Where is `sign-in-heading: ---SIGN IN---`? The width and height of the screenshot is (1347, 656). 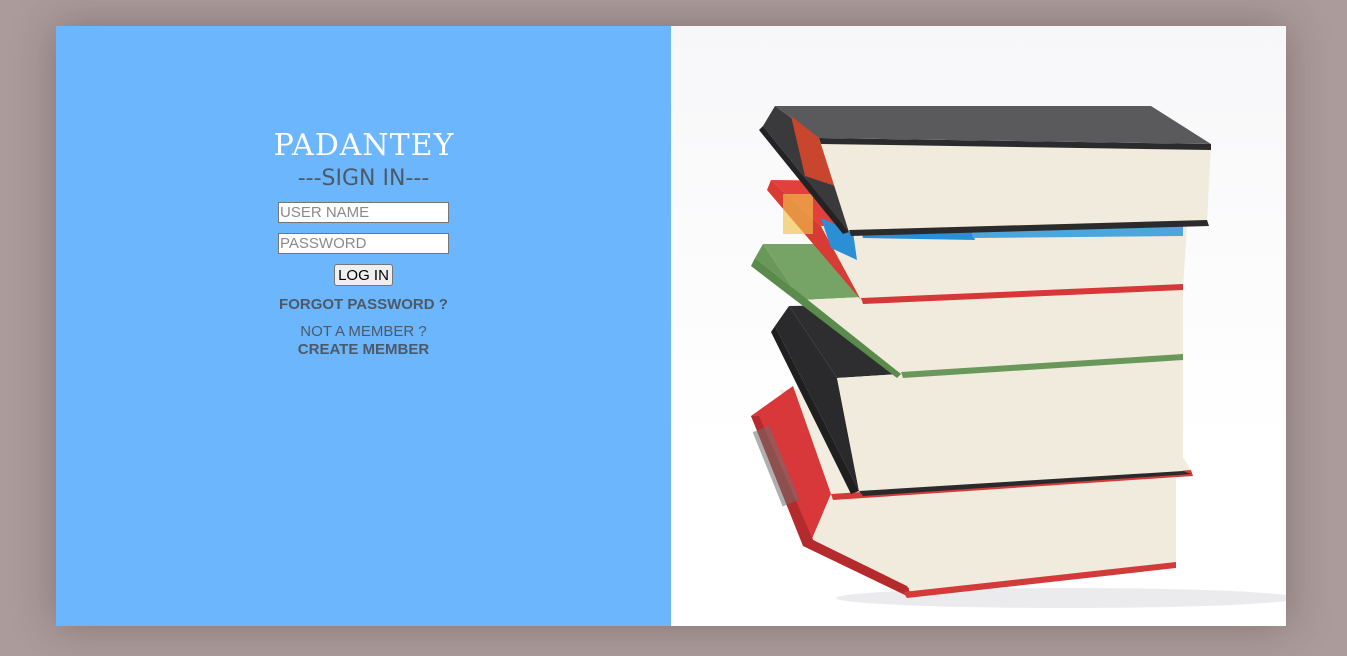
sign-in-heading: ---SIGN IN--- is located at coordinates (363, 178).